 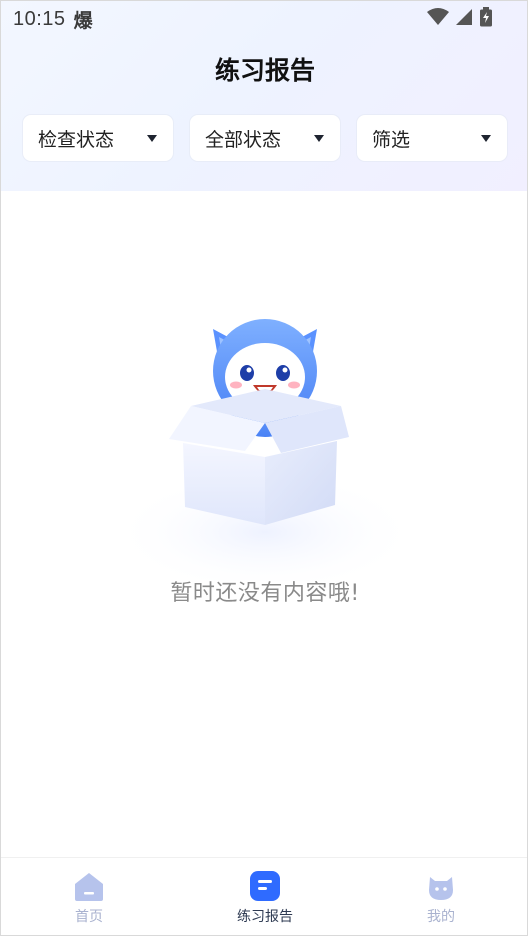 I want to click on bottom-navigation: 首页 练习报告 我的, so click(x=264, y=896).